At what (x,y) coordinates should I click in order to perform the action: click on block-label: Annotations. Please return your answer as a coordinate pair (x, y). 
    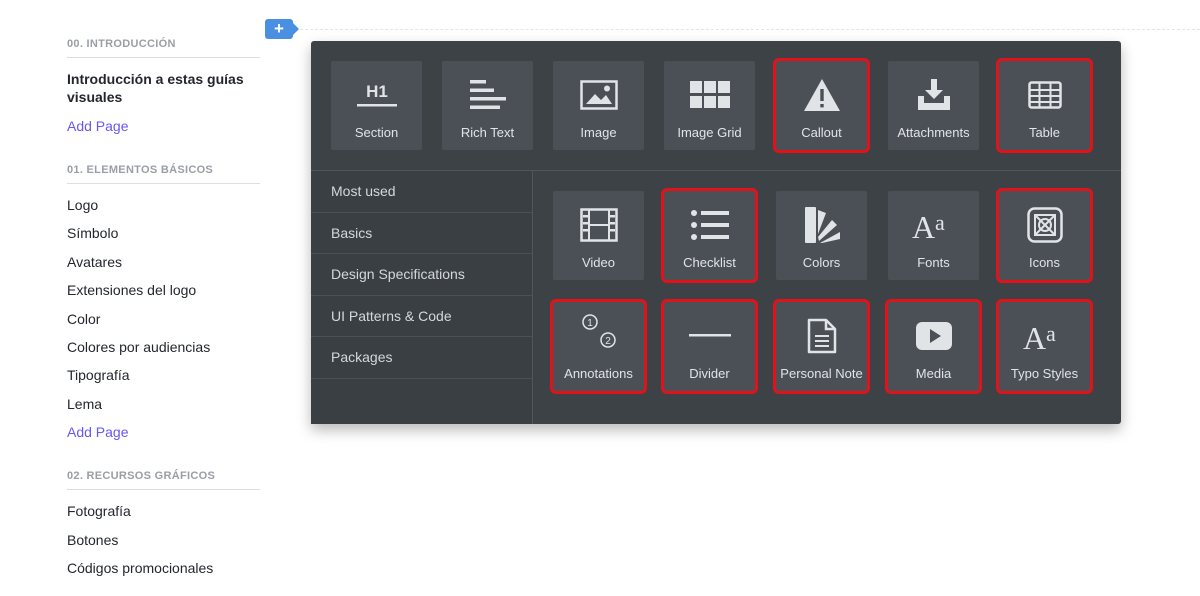
    Looking at the image, I should click on (598, 373).